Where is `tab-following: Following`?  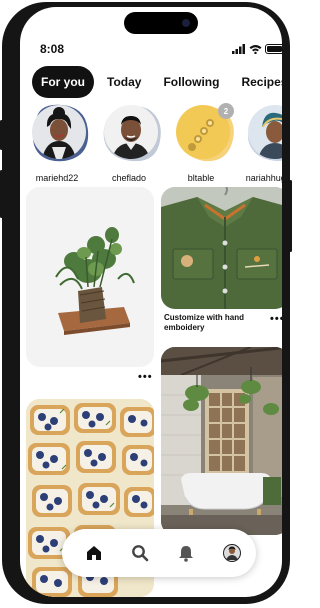
tab-following: Following is located at coordinates (191, 82).